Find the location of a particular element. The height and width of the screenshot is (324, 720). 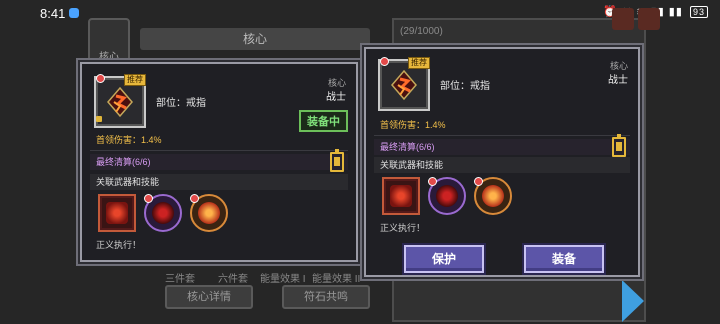

protect-button: 保护 is located at coordinates (444, 259).